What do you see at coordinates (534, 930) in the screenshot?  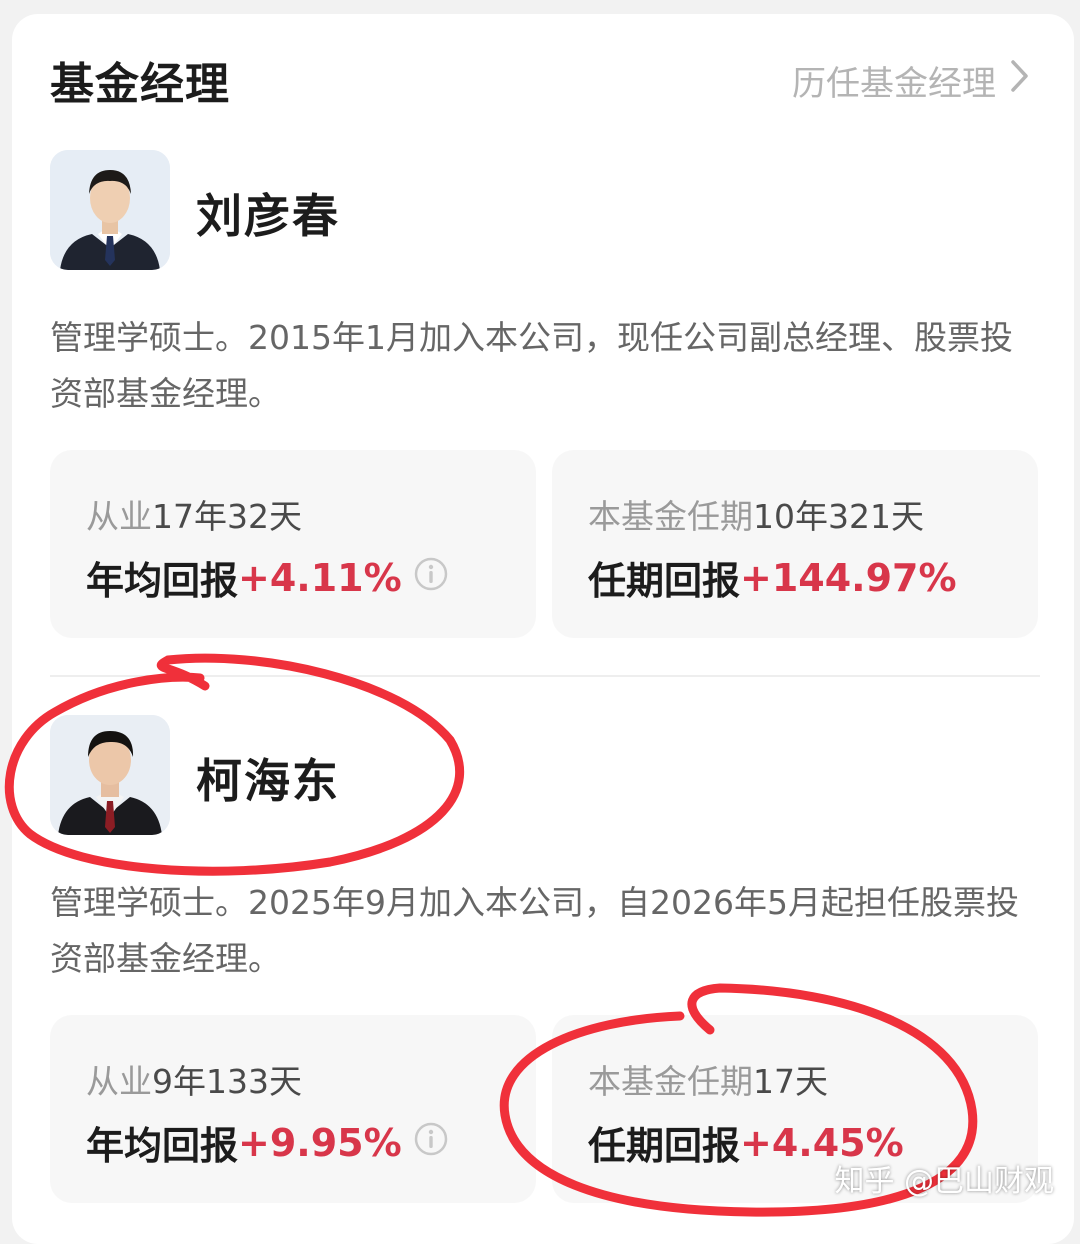 I see `manager-bio: 管理学硕士。2025年9月加入本公司，自2026年5月起担任股票投资部基金经理。` at bounding box center [534, 930].